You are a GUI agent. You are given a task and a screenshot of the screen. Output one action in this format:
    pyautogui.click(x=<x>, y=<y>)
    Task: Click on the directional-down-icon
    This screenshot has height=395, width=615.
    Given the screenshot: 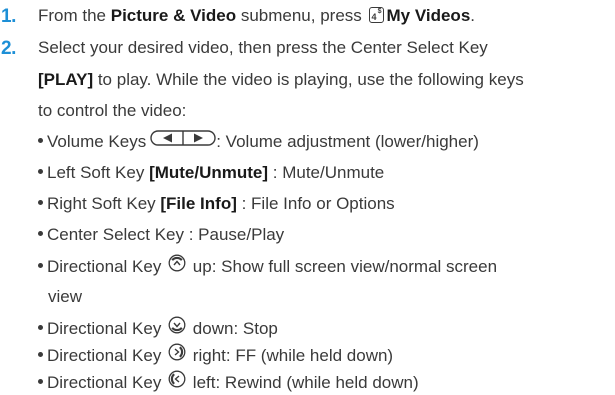 What is the action you would take?
    pyautogui.click(x=177, y=327)
    